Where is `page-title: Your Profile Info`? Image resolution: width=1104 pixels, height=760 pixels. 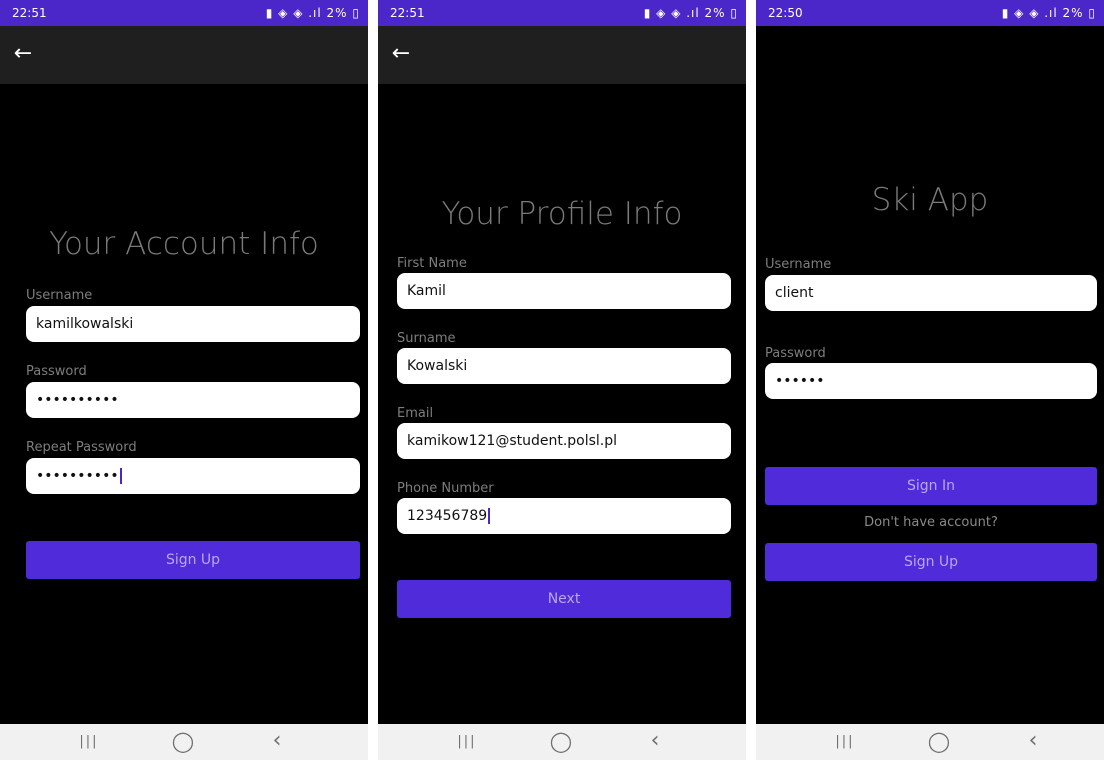
page-title: Your Profile Info is located at coordinates (562, 214).